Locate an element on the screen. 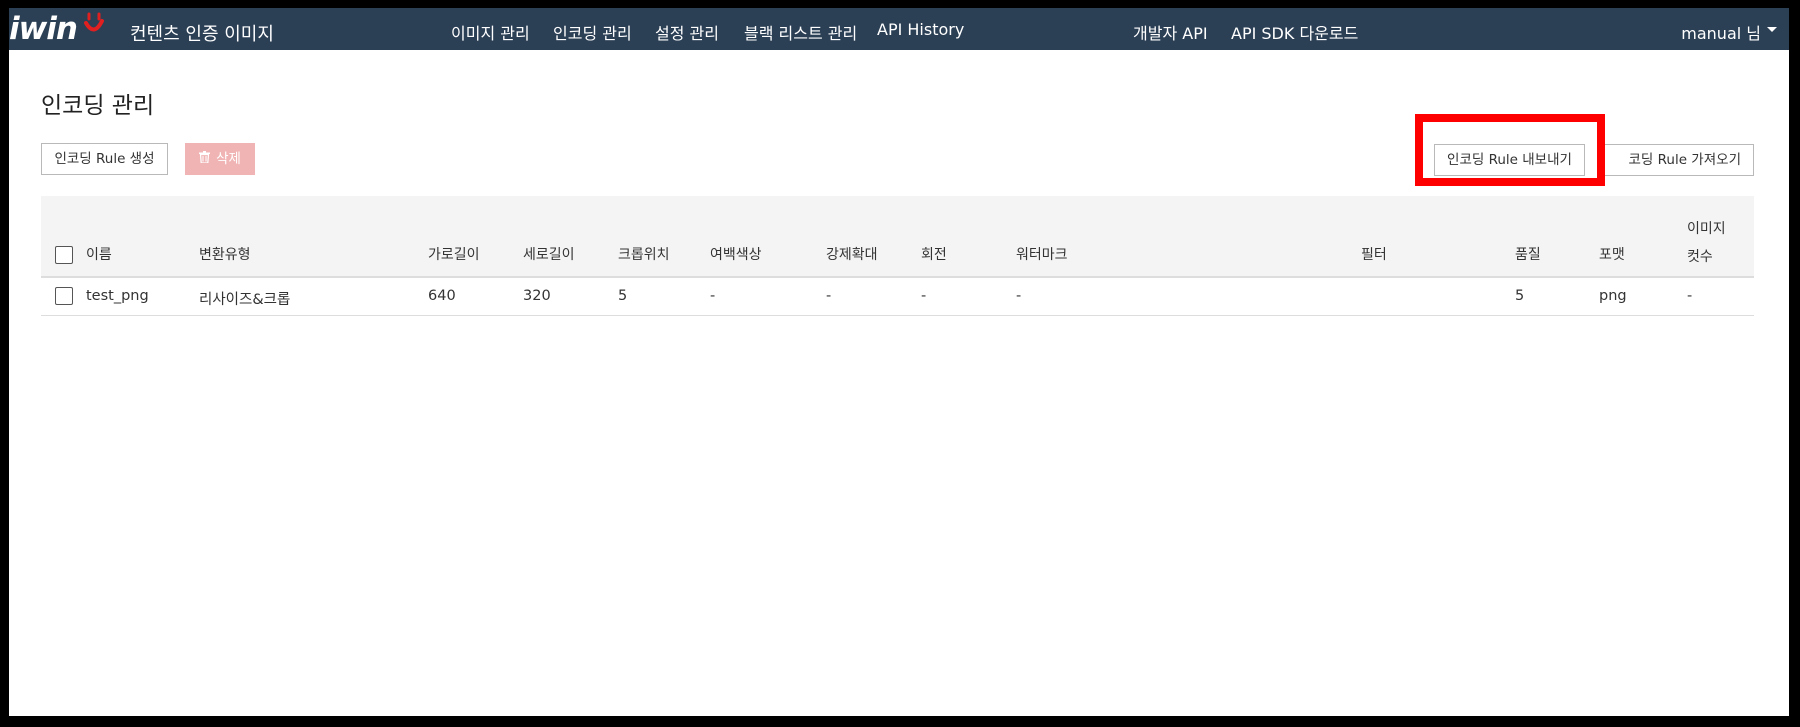 The image size is (1800, 727). app-title: 컨텐츠 인증 이미지 is located at coordinates (202, 34).